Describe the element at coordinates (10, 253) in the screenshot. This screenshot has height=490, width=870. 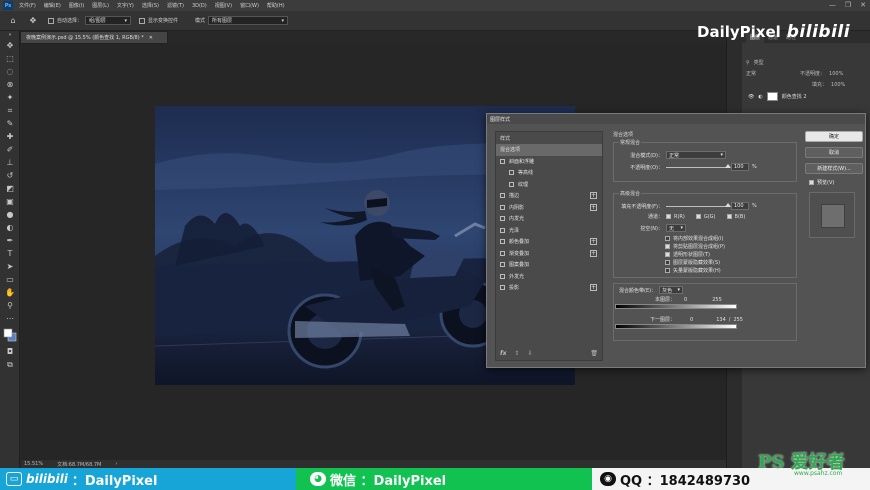
I see `type-tool-icon: T` at that location.